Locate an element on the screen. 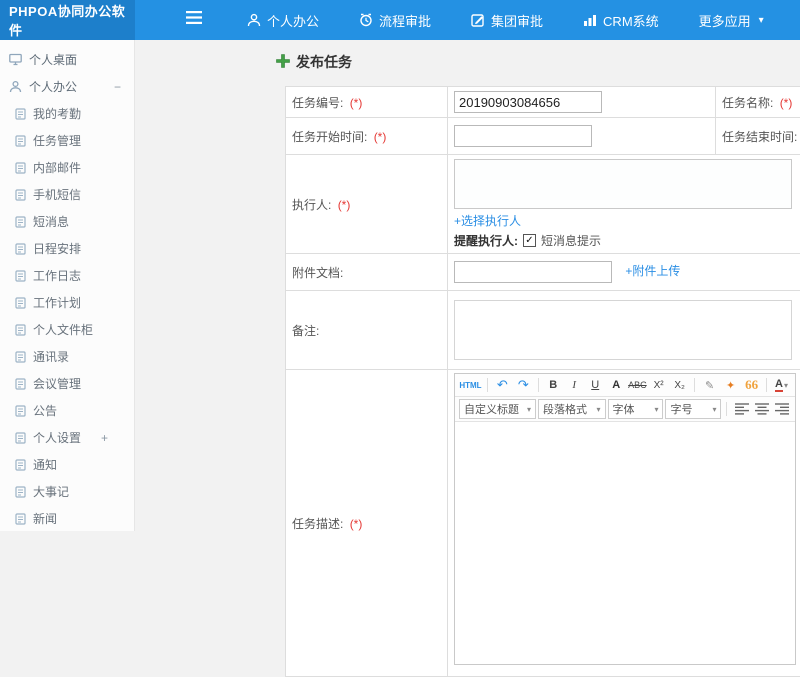 This screenshot has height=677, width=800. editor-toolbar-row2: 自定义标题 ▾ 段落格式 ▾ 字体 ▾ 字号 ▾ is located at coordinates (625, 409).